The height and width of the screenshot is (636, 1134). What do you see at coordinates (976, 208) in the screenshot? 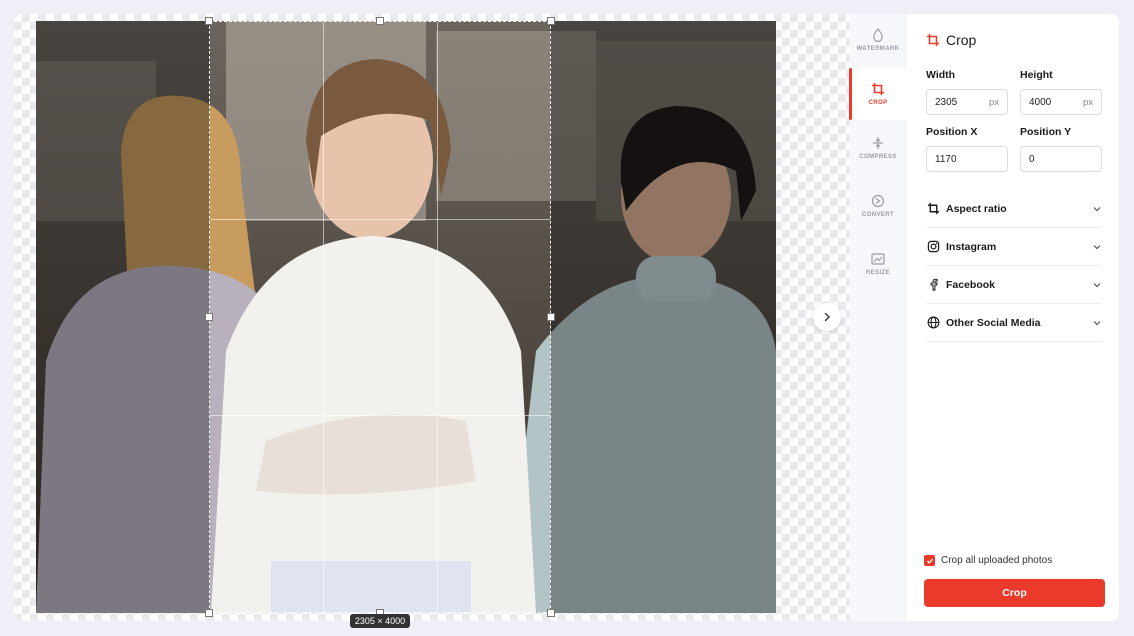
I see `section-label: Aspect ratio` at bounding box center [976, 208].